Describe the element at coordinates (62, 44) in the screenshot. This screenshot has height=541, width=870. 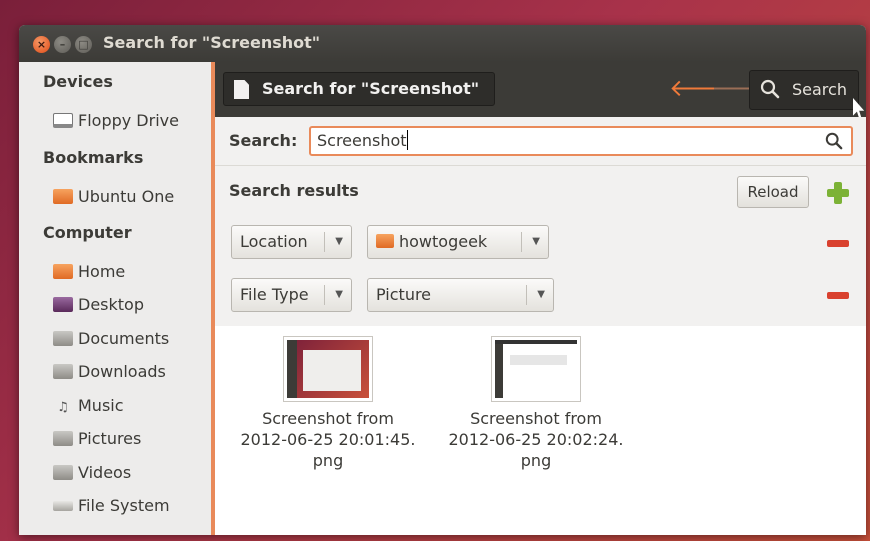
I see `minimize-icon: –` at that location.